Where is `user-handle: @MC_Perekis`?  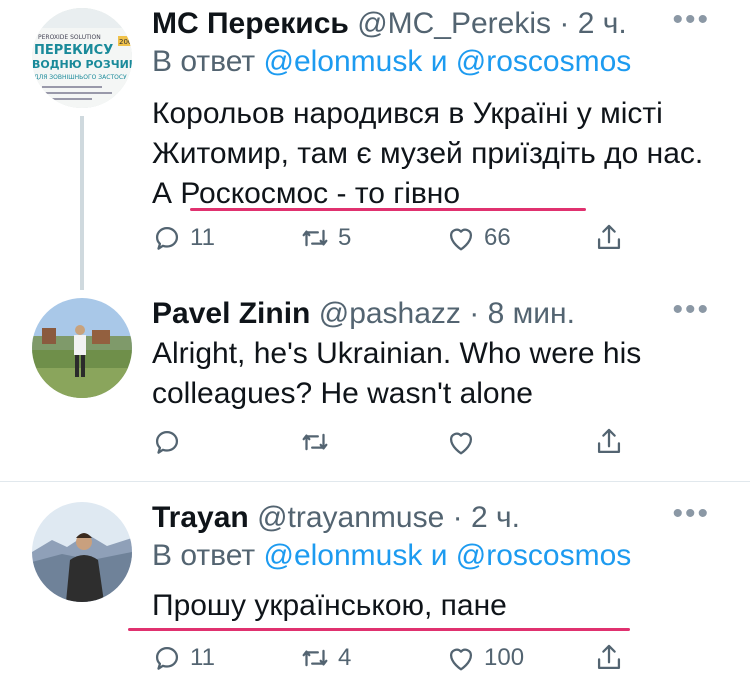
user-handle: @MC_Perekis is located at coordinates (454, 23).